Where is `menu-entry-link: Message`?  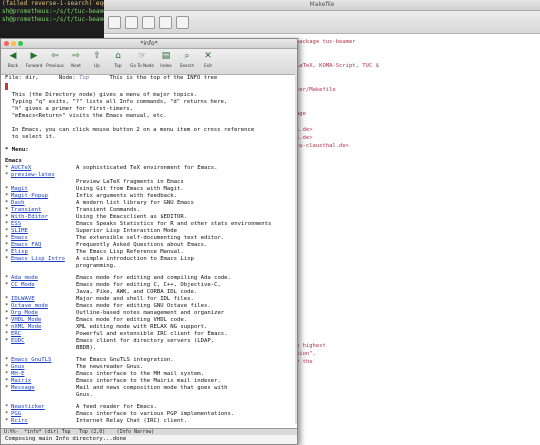
menu-entry-link: Message is located at coordinates (43, 388).